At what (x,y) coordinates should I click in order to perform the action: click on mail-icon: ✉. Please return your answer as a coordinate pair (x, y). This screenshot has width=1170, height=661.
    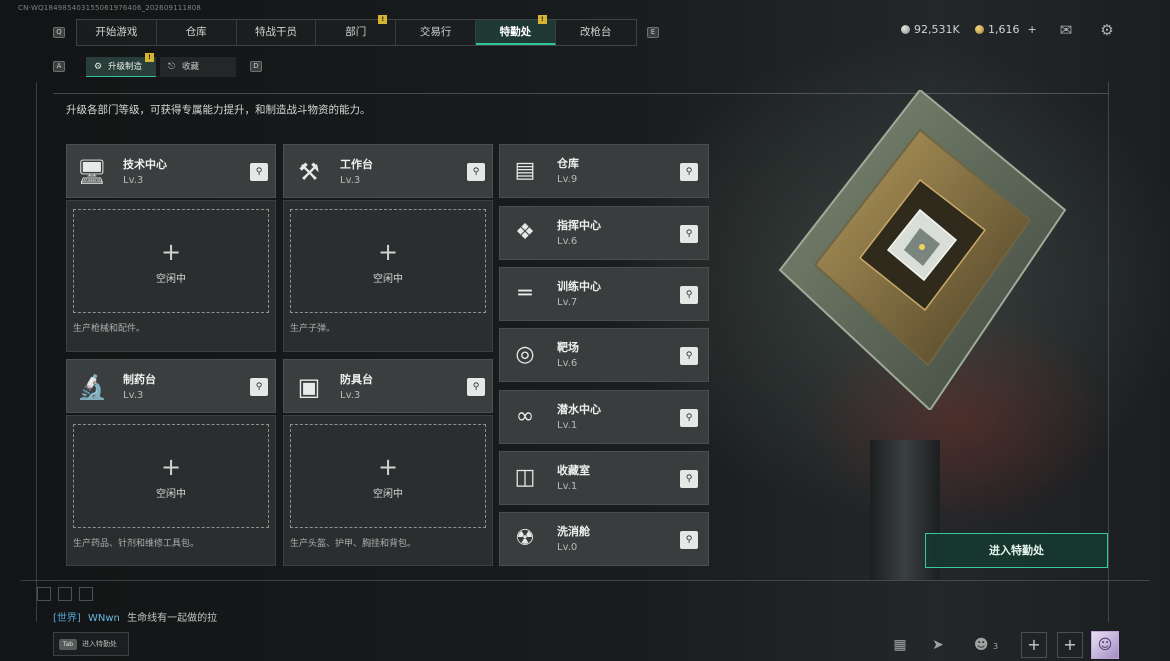
    Looking at the image, I should click on (1066, 30).